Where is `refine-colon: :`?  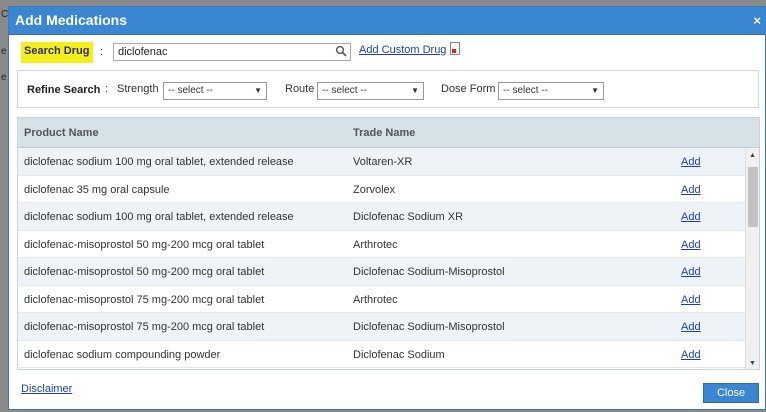
refine-colon: : is located at coordinates (107, 89).